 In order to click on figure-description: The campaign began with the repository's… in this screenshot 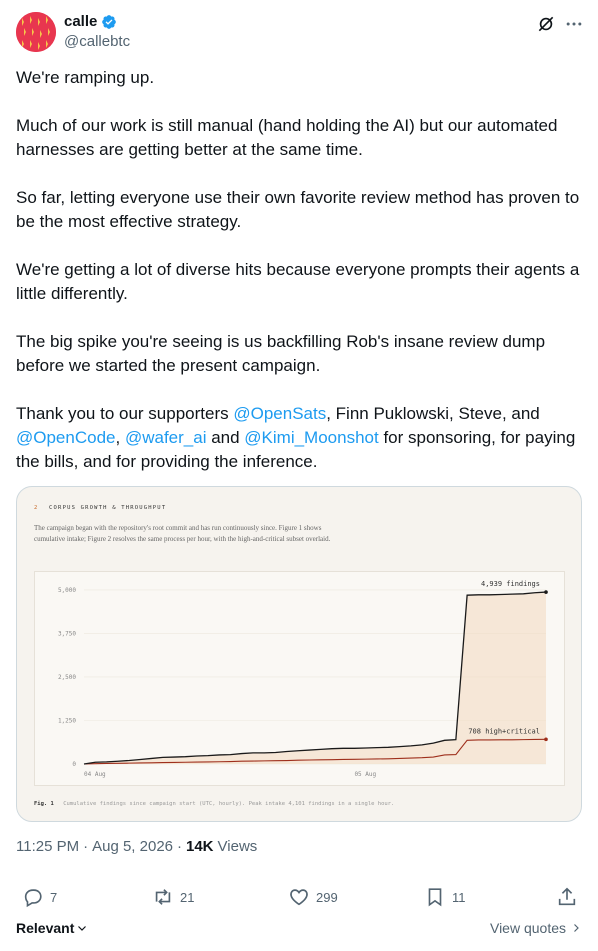, I will do `click(182, 533)`.